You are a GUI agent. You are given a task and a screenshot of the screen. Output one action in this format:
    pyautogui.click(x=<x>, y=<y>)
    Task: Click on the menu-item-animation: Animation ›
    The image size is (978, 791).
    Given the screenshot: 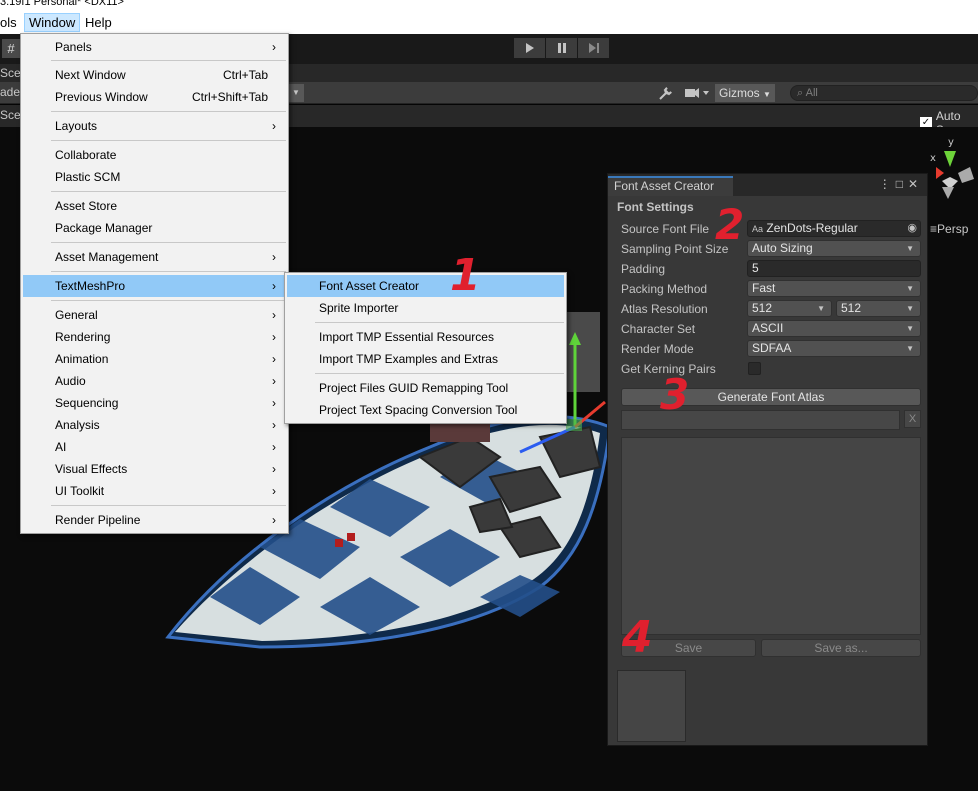 What is the action you would take?
    pyautogui.click(x=154, y=359)
    